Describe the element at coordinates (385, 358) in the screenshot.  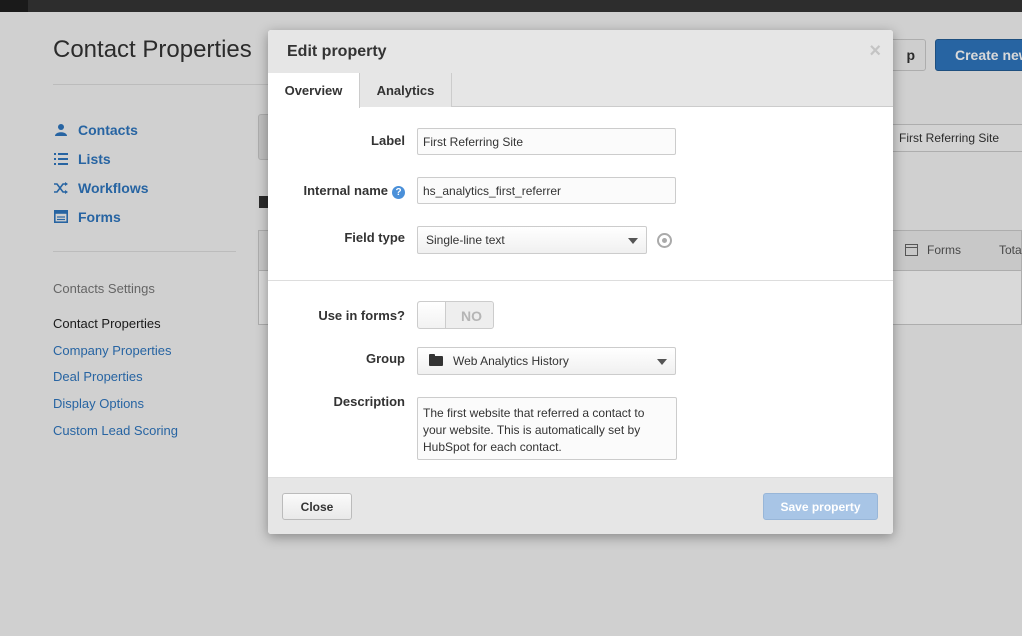
I see `group-label: Group` at that location.